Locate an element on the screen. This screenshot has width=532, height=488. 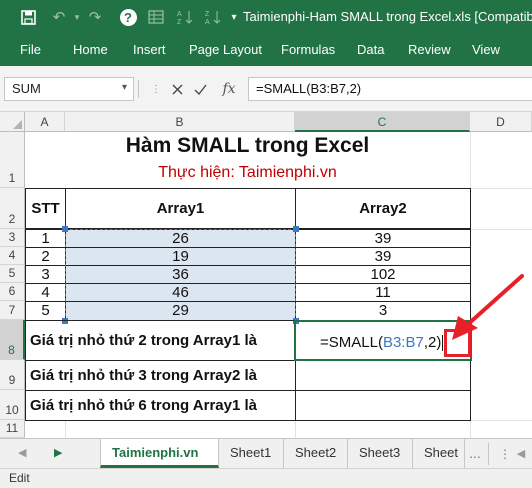
tab-home: Home is located at coordinates (90, 49).